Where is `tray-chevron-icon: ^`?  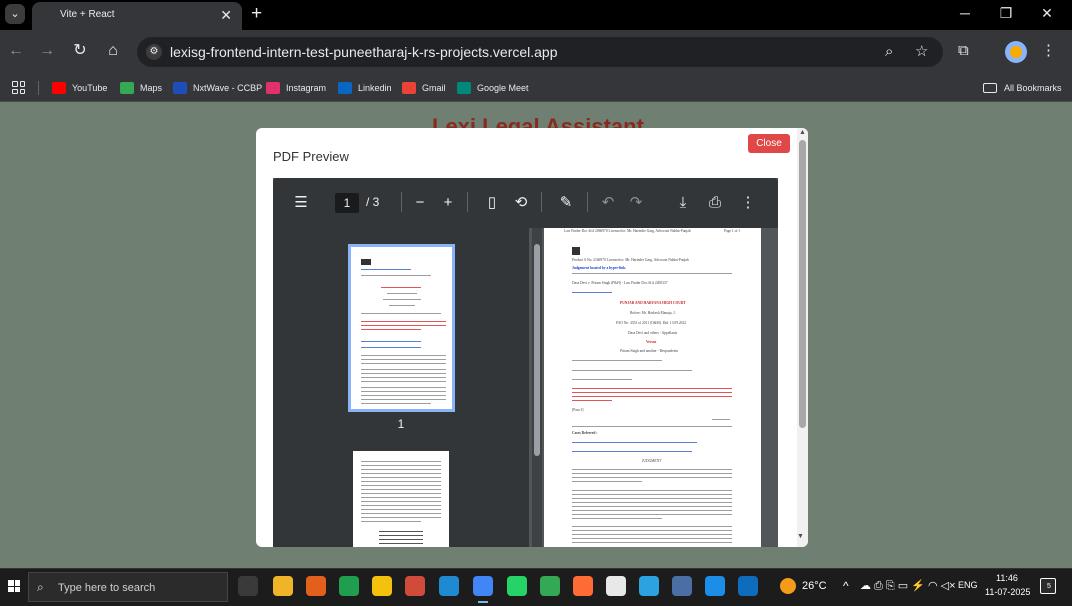 tray-chevron-icon: ^ is located at coordinates (846, 586).